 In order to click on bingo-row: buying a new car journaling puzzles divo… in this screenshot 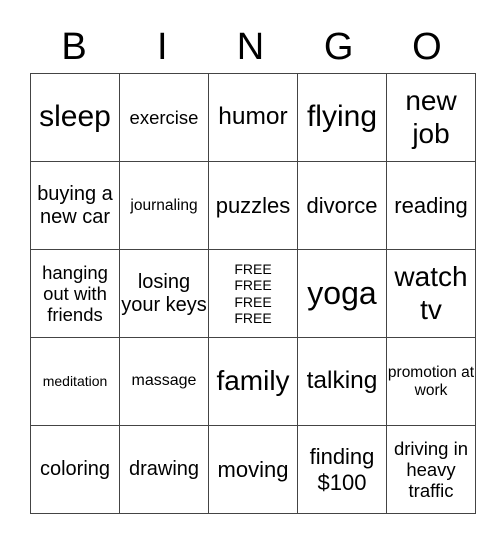, I will do `click(253, 205)`.